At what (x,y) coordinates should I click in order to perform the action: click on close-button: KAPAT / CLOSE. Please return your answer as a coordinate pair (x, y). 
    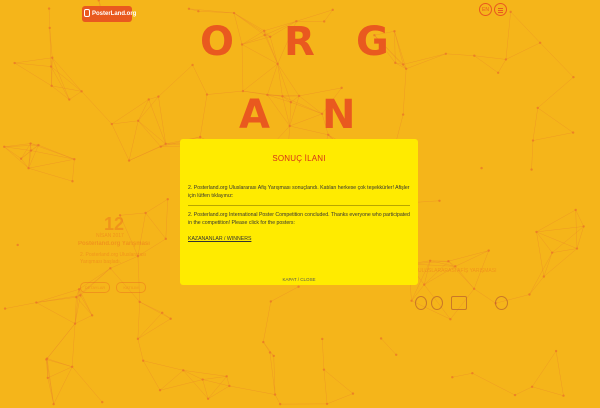
    Looking at the image, I should click on (299, 279).